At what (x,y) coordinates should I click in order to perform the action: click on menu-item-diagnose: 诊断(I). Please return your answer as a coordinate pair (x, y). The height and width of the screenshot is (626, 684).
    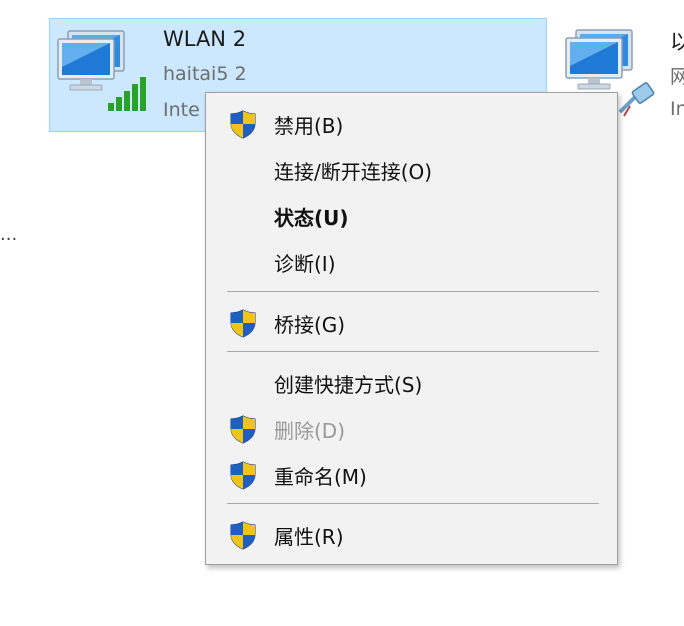
    Looking at the image, I should click on (411, 261).